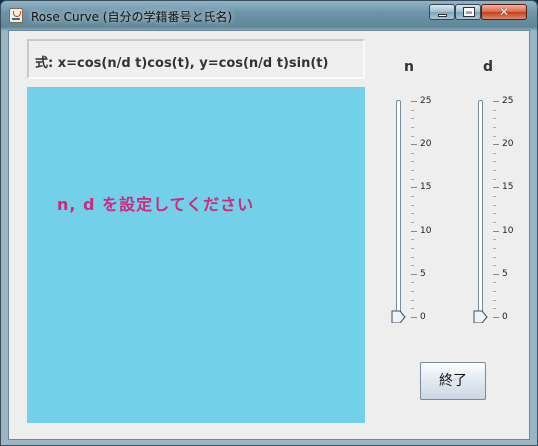 This screenshot has height=446, width=538. Describe the element at coordinates (156, 204) in the screenshot. I see `prompt-message: n, d を設定してください` at that location.